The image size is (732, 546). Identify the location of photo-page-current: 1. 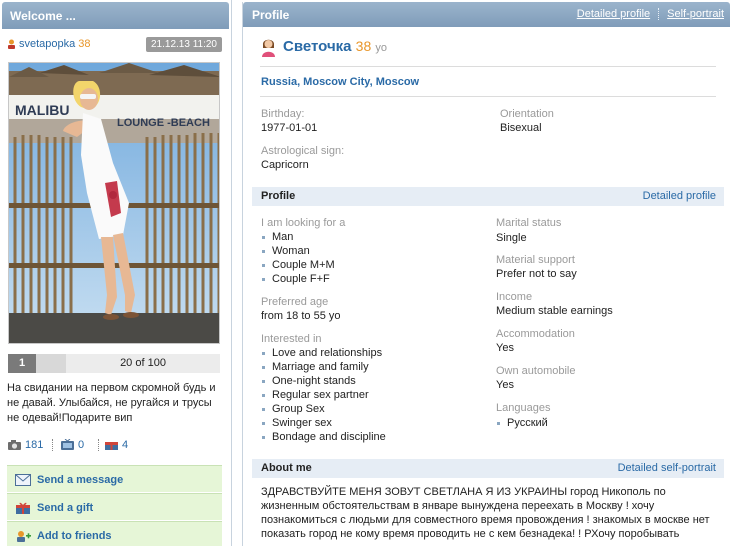
(22, 363).